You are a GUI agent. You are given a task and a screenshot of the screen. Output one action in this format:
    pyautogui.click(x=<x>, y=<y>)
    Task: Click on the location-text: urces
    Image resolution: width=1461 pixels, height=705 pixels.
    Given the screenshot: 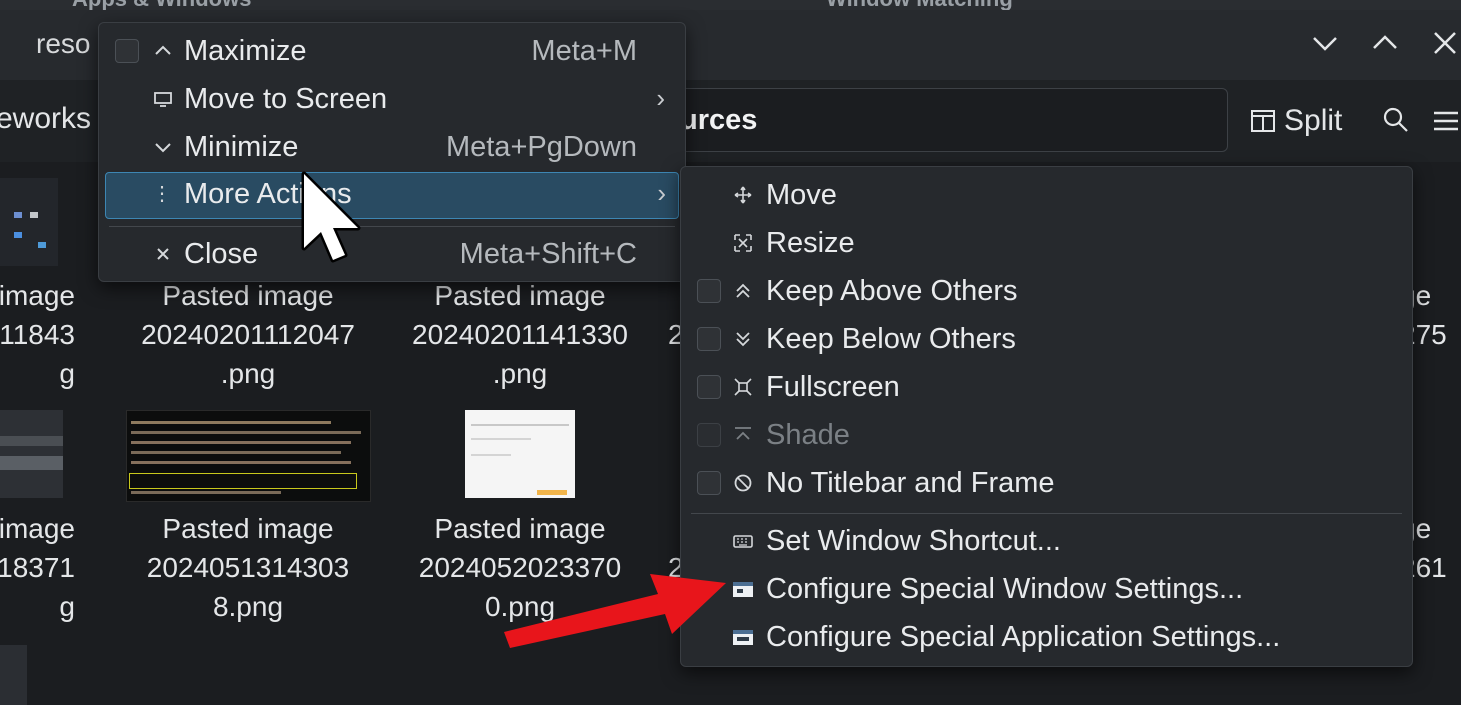 What is the action you would take?
    pyautogui.click(x=719, y=120)
    